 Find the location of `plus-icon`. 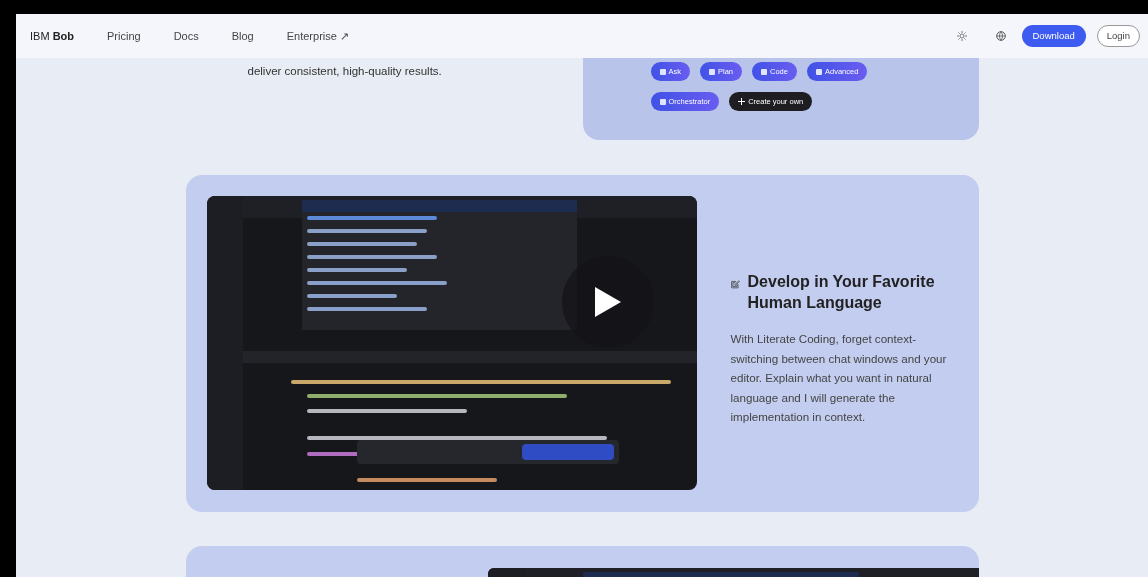

plus-icon is located at coordinates (742, 101).